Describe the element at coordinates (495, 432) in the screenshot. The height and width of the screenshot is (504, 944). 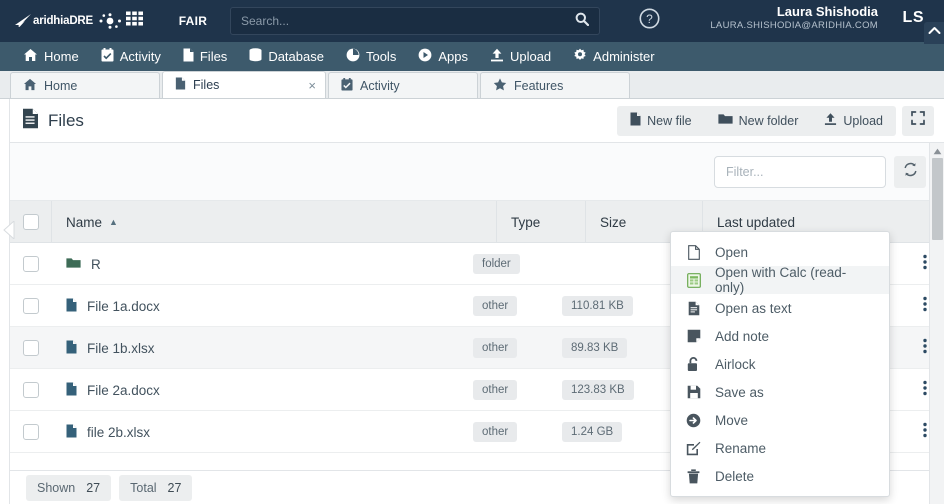
I see `type-badge: other` at that location.